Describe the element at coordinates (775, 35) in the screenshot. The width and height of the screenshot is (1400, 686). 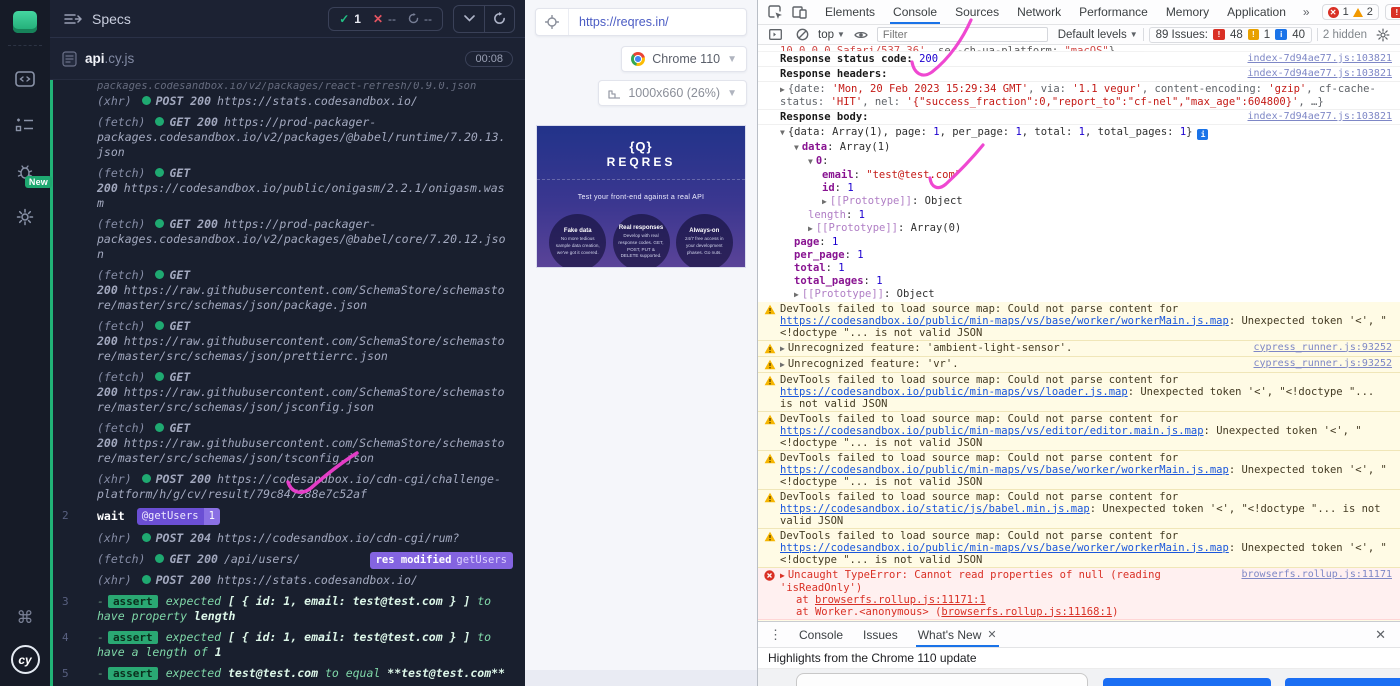
I see `console-sidebar-toggle-icon` at that location.